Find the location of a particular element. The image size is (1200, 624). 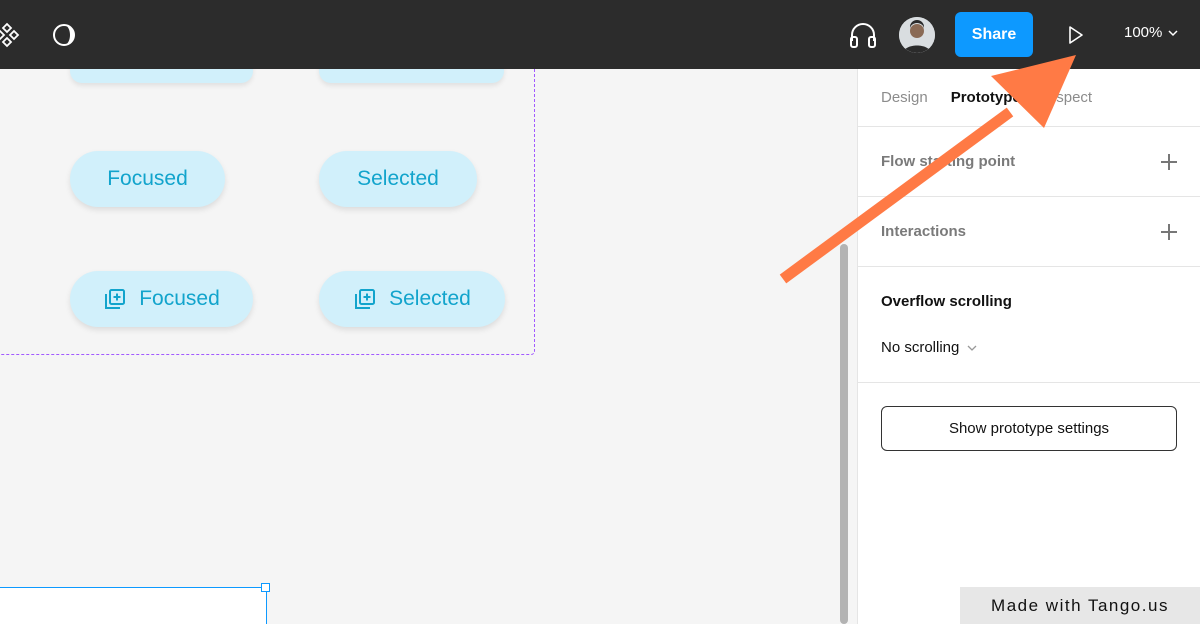

chip-focused: Focused is located at coordinates (147, 179).